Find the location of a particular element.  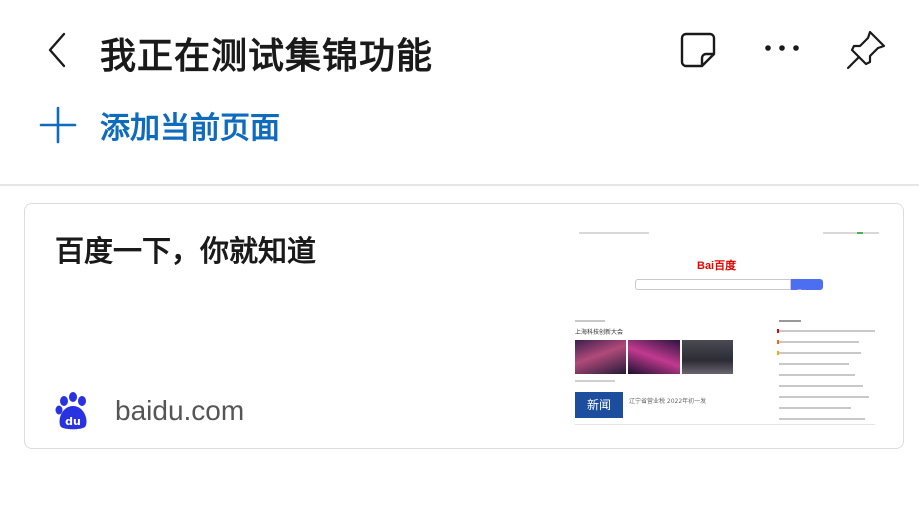

collection-title: 我正在测试集锦功能 is located at coordinates (266, 53).